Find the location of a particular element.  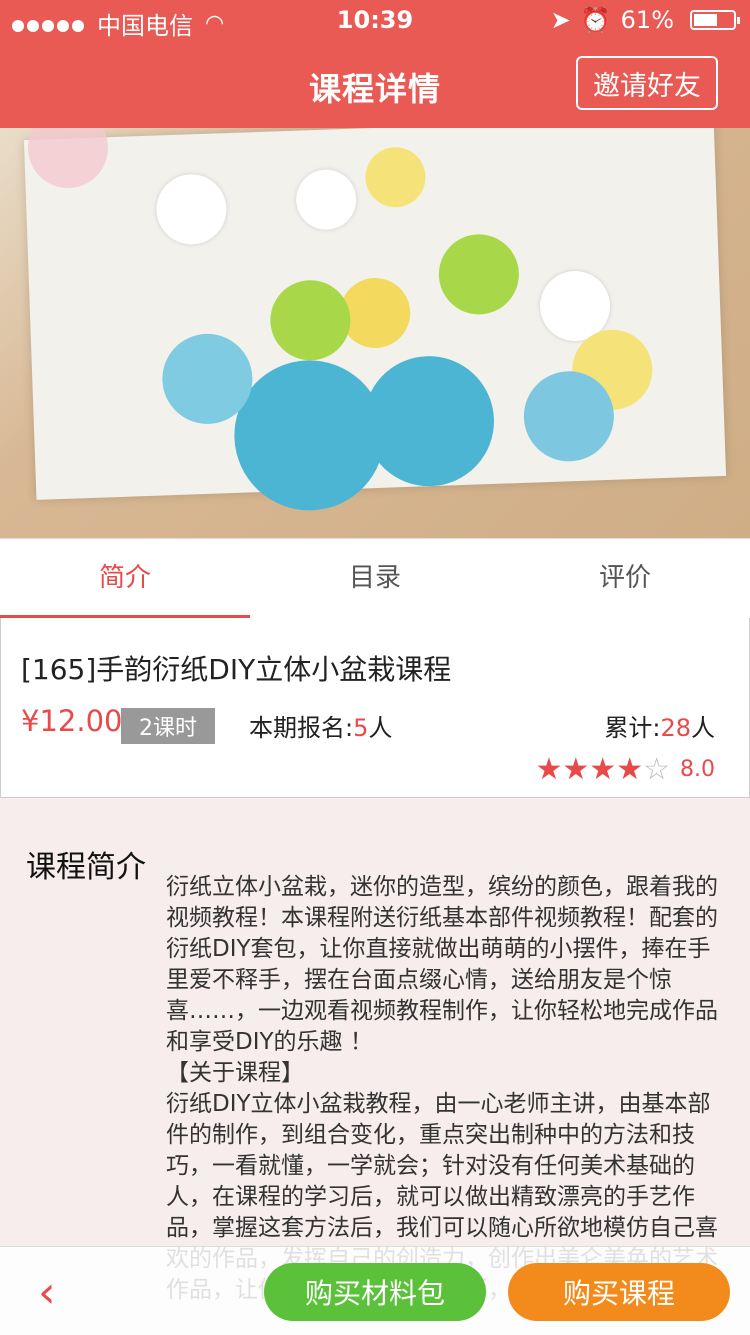

location-icon: ➤ is located at coordinates (560, 20).